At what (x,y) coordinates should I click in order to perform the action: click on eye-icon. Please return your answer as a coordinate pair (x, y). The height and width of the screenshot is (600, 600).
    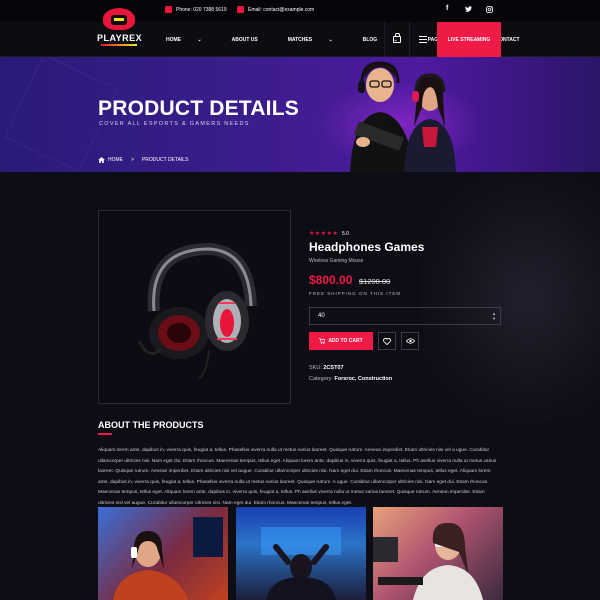
    Looking at the image, I should click on (410, 341).